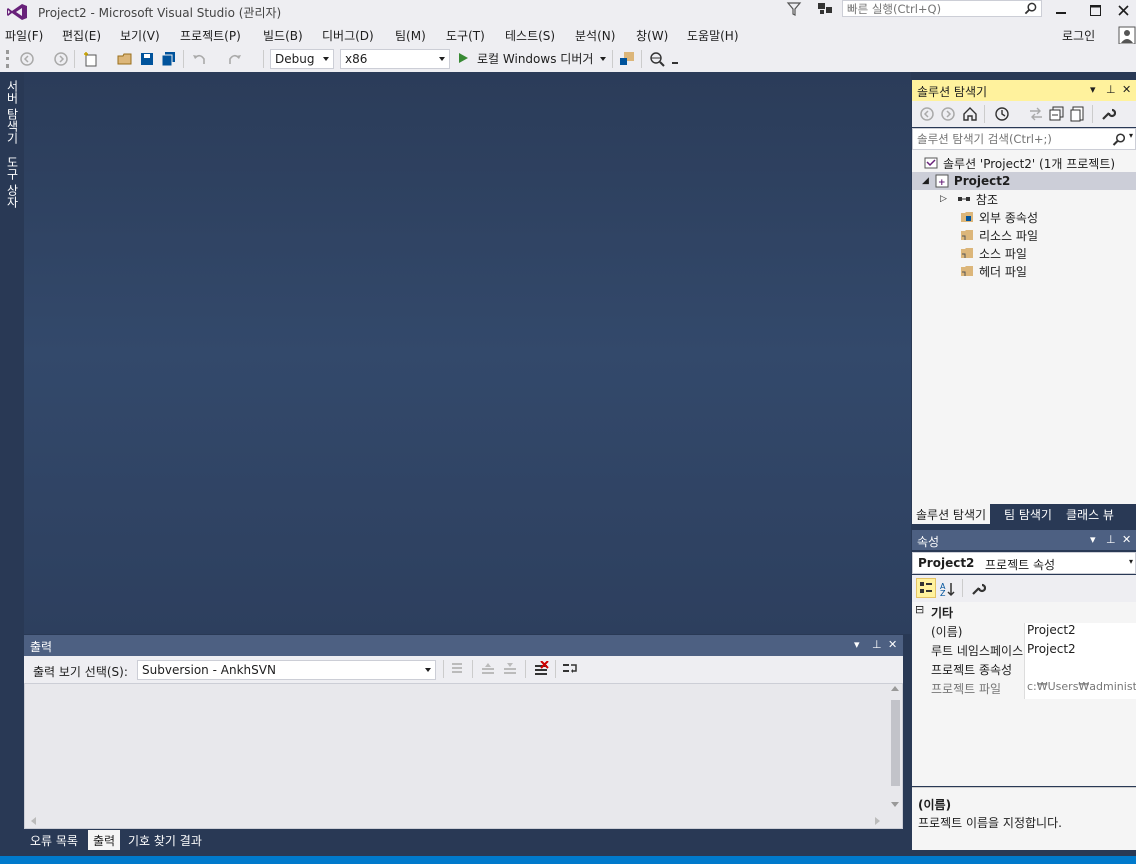 The width and height of the screenshot is (1136, 864). What do you see at coordinates (456, 821) in the screenshot?
I see `output-horizontal-scrollbar` at bounding box center [456, 821].